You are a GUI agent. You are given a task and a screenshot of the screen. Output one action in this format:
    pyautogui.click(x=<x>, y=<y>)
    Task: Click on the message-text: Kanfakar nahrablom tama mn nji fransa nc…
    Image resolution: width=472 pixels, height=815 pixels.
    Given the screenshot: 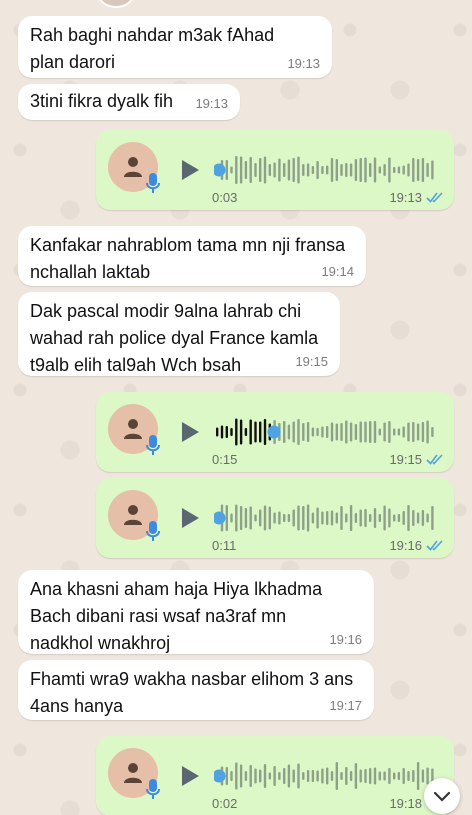 What is the action you would take?
    pyautogui.click(x=188, y=258)
    